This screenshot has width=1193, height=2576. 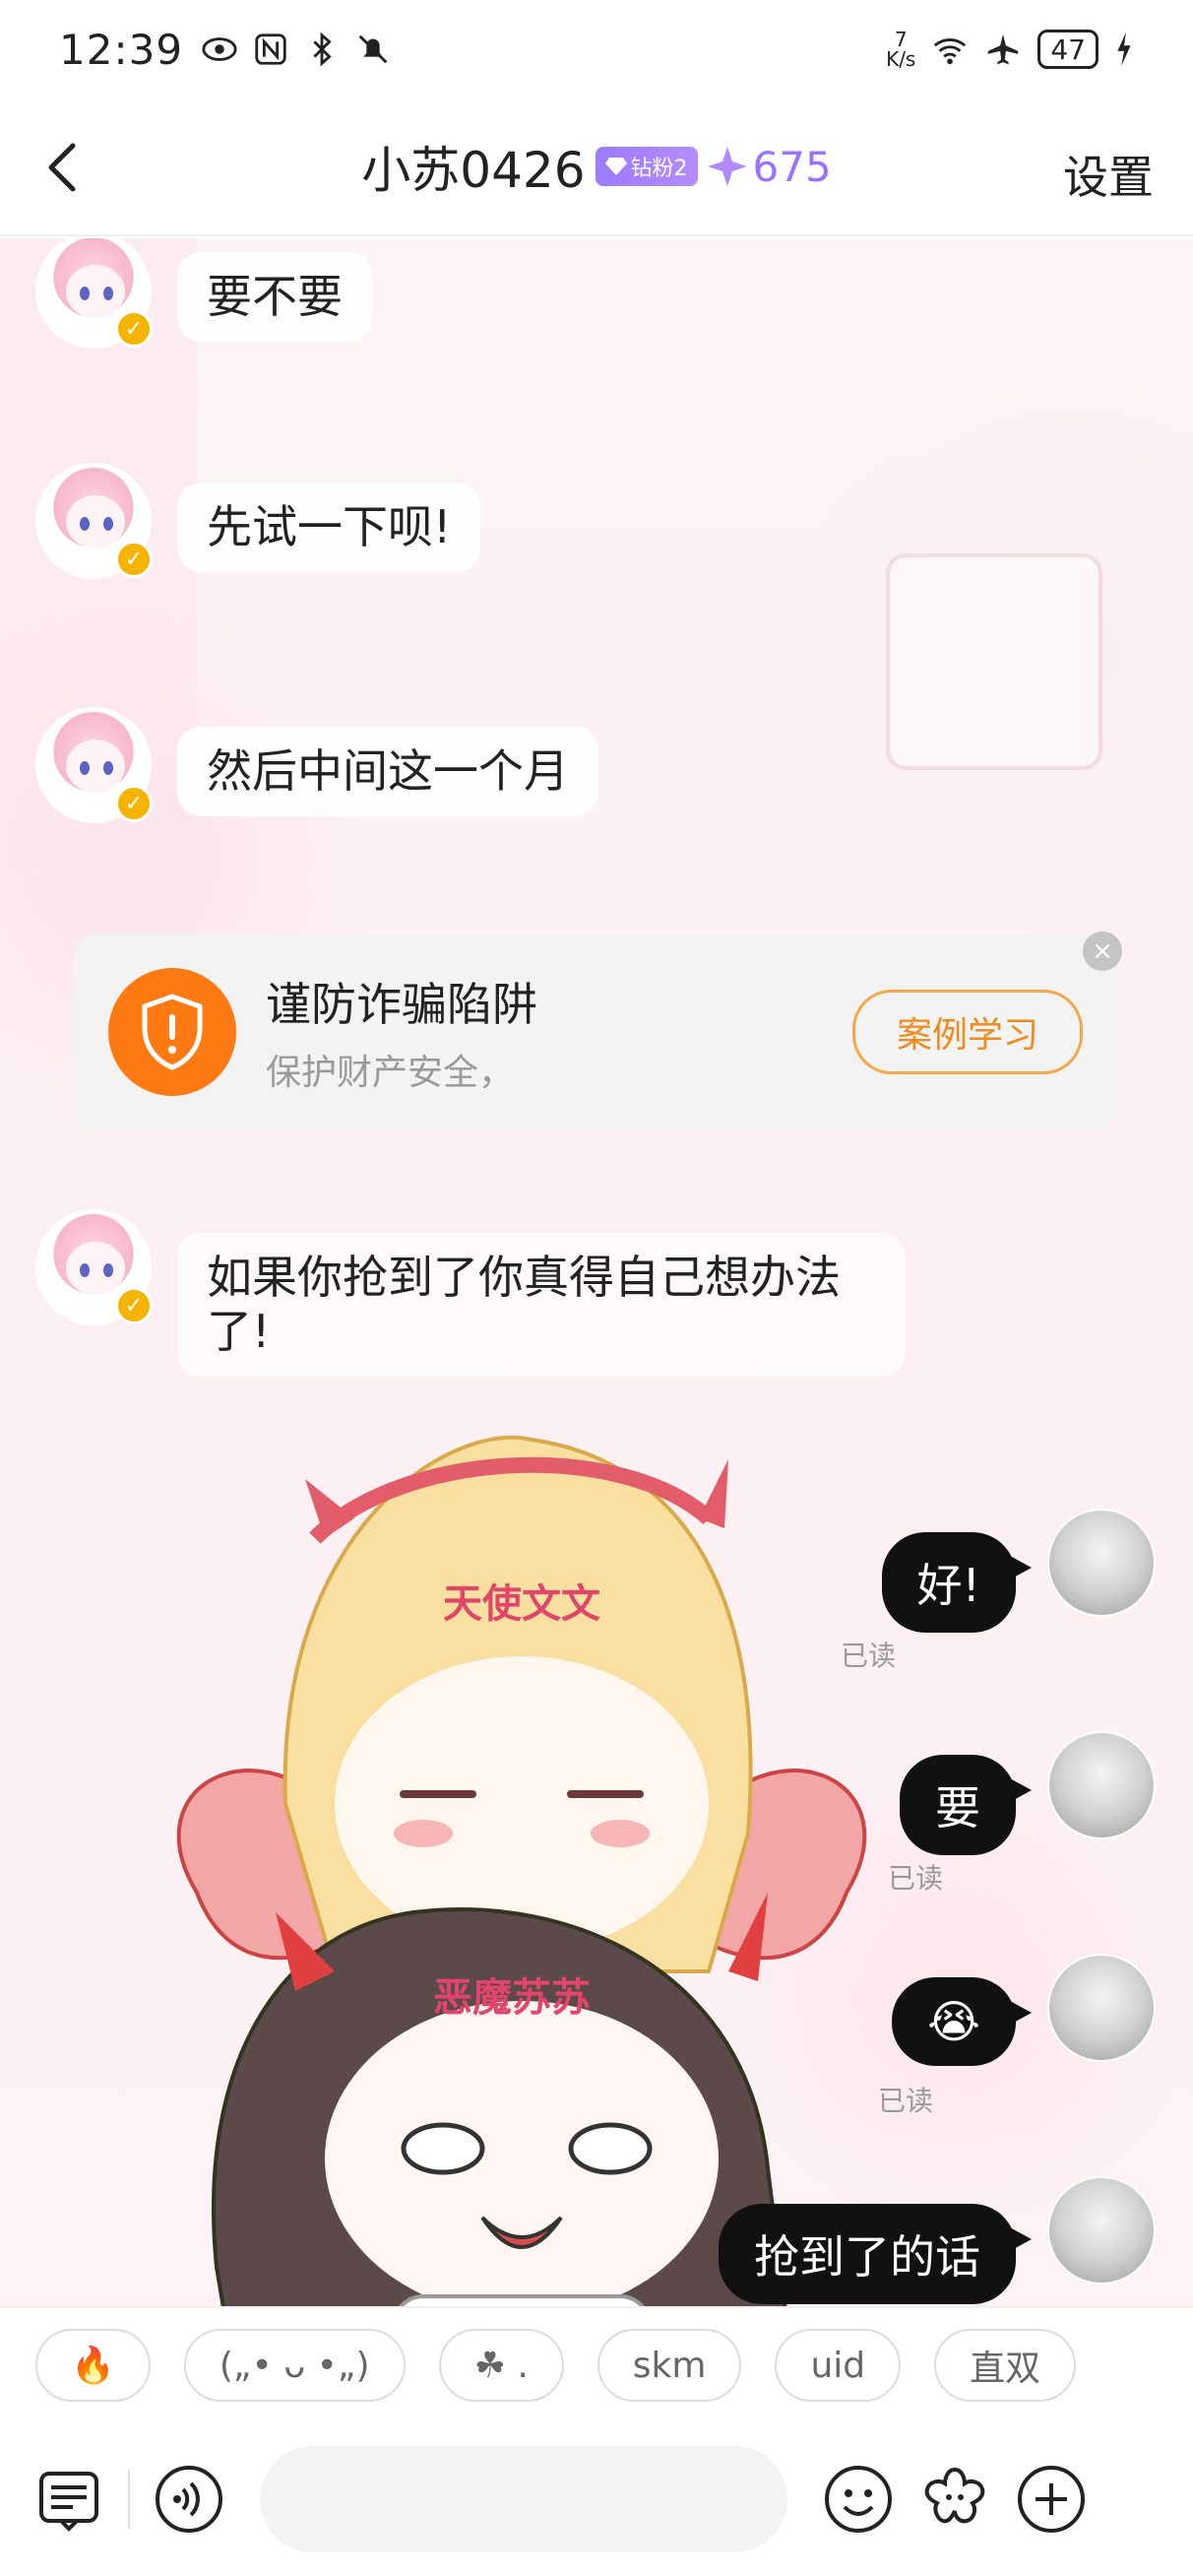 I want to click on quick-reply-bar: 🔥 („• ᴗ •„) ☘ . skm uid 直双, so click(x=596, y=2364).